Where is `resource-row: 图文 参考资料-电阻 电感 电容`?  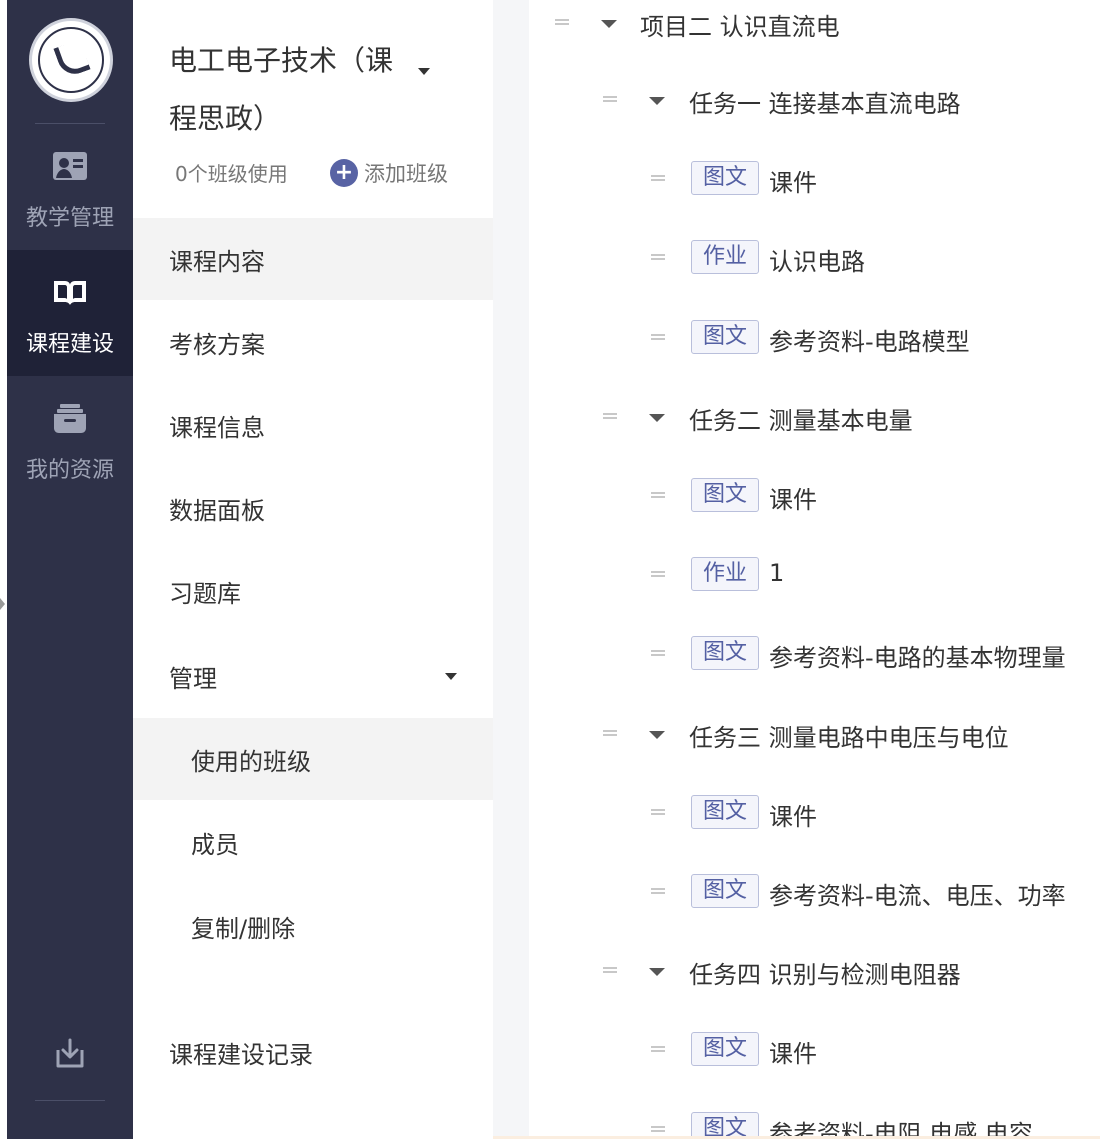 resource-row: 图文 参考资料-电阻 电感 电容 is located at coordinates (814, 1119).